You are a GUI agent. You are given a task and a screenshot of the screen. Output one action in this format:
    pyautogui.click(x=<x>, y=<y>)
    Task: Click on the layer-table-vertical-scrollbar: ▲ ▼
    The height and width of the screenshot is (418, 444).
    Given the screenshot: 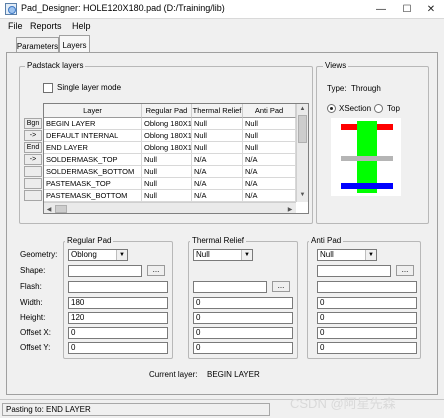 What is the action you would take?
    pyautogui.click(x=302, y=153)
    